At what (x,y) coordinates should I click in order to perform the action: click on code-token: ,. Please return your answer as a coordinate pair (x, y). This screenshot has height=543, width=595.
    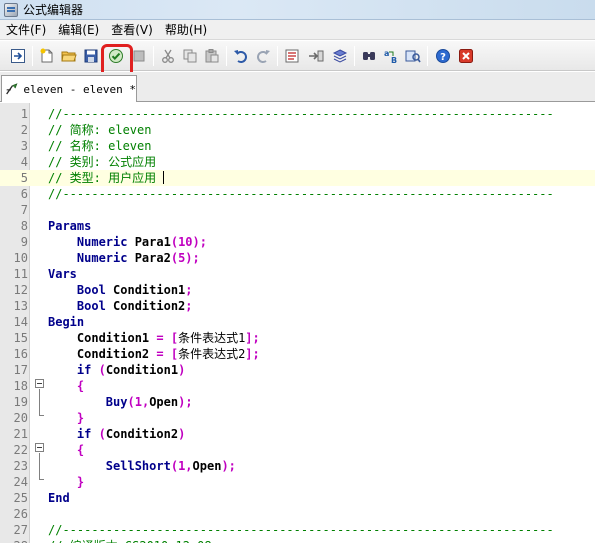
    Looking at the image, I should click on (189, 466).